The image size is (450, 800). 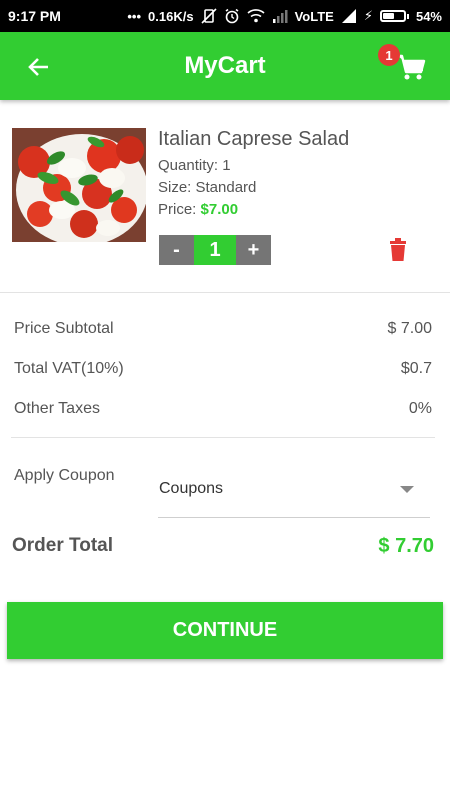 I want to click on back-button, so click(x=39, y=67).